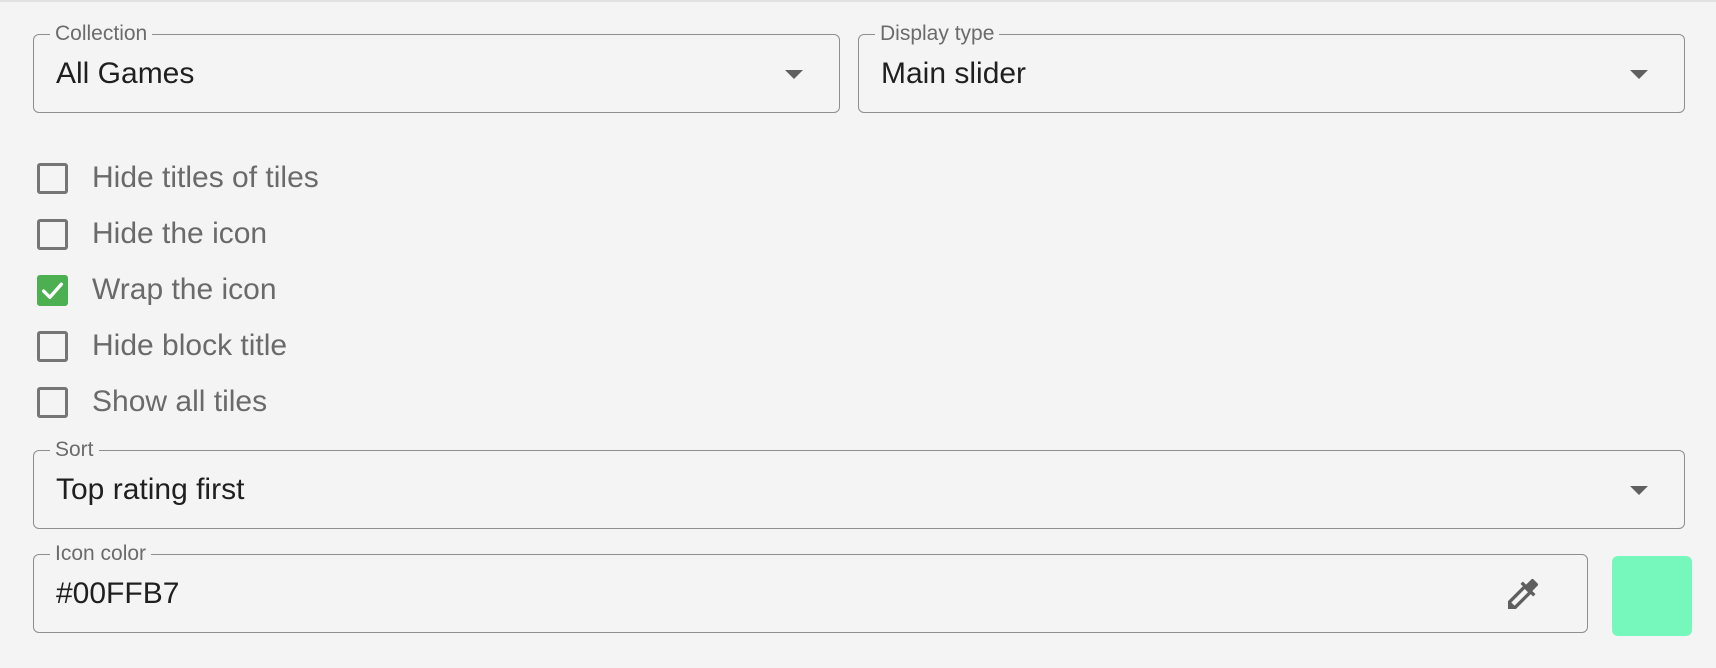 The height and width of the screenshot is (668, 1716). I want to click on top-divider, so click(858, 1).